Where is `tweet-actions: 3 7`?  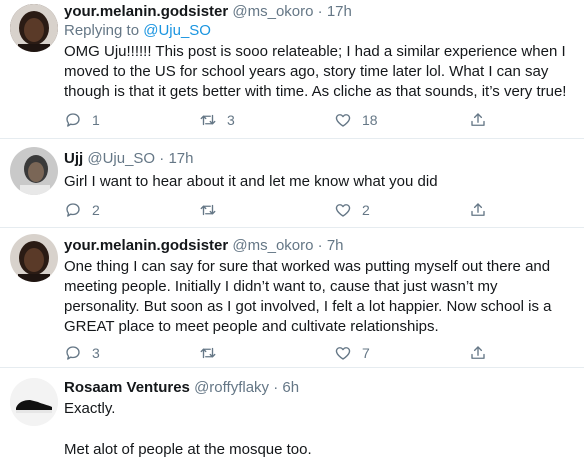 tweet-actions: 3 7 is located at coordinates (286, 353).